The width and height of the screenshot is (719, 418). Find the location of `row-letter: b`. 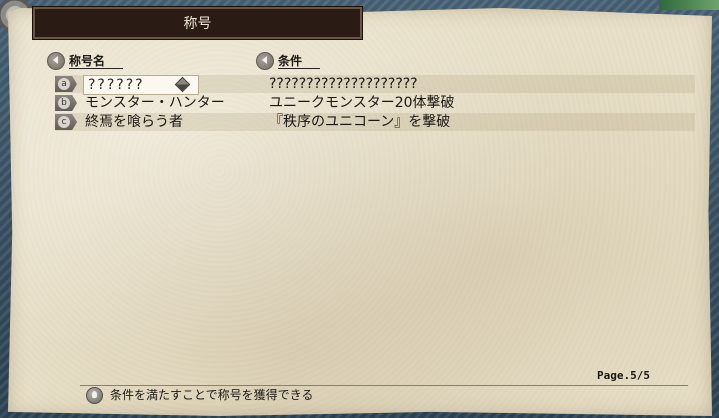

row-letter: b is located at coordinates (64, 103).